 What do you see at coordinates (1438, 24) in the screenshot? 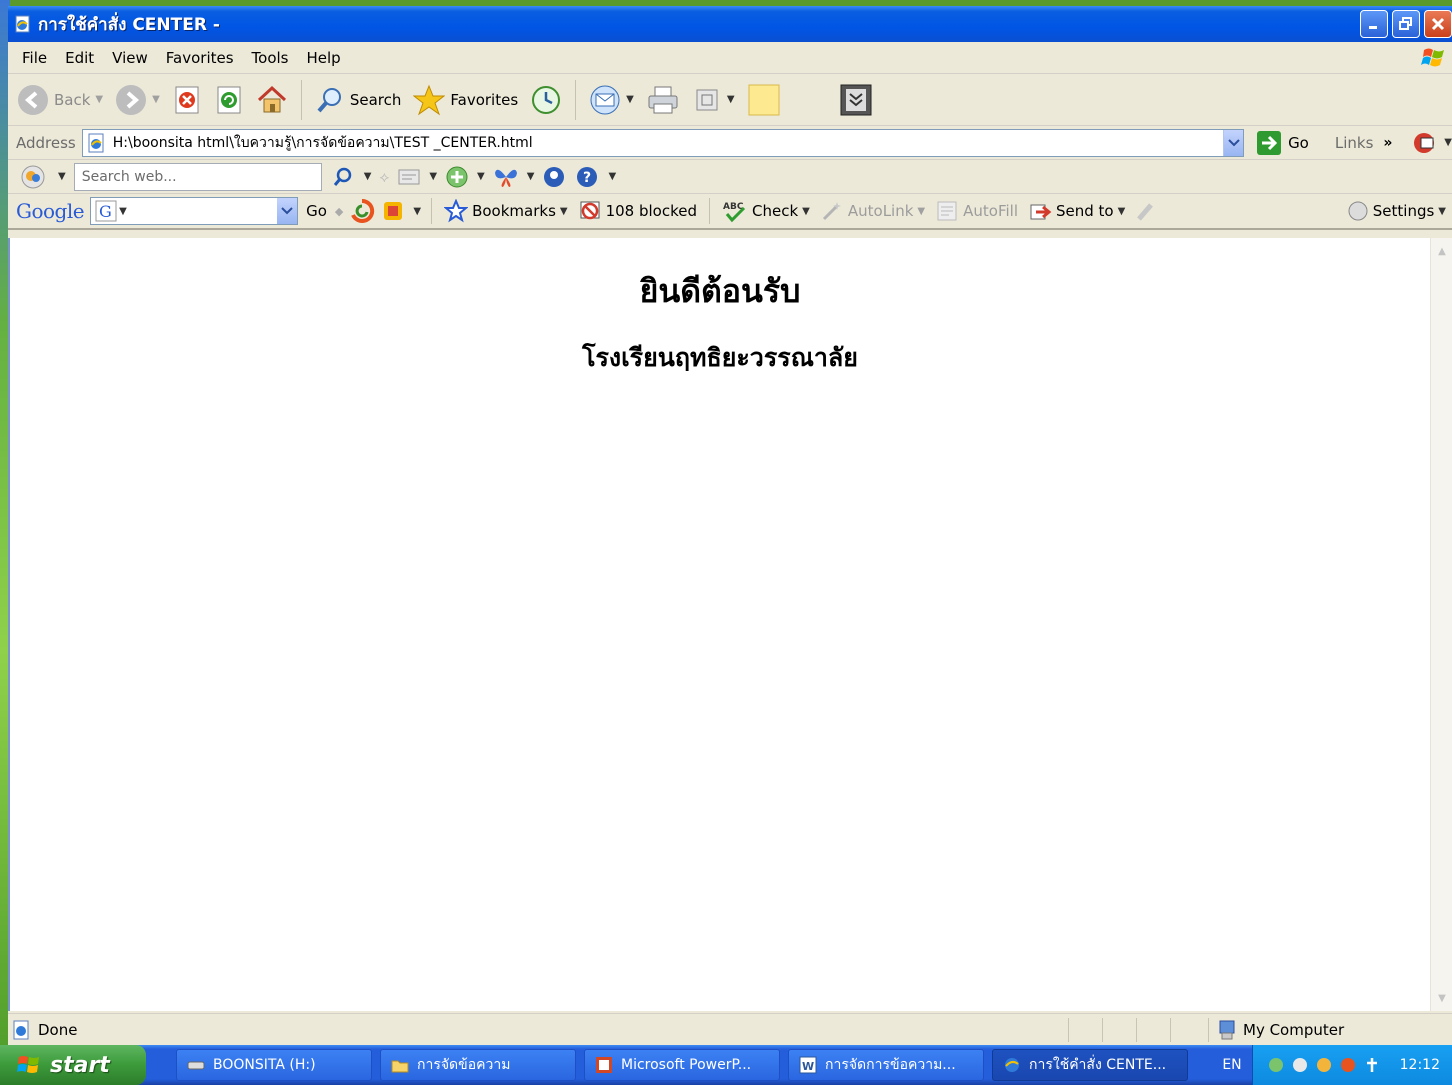
I see `close-button` at bounding box center [1438, 24].